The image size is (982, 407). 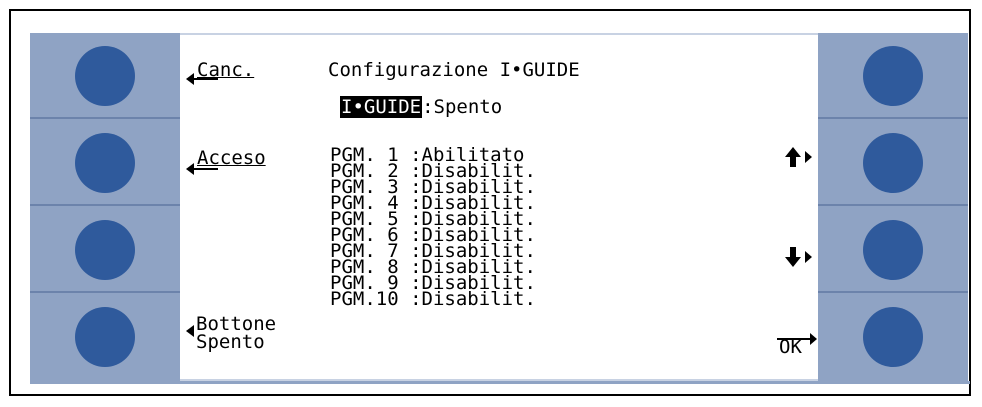 I want to click on right-button-panel, so click(x=893, y=207).